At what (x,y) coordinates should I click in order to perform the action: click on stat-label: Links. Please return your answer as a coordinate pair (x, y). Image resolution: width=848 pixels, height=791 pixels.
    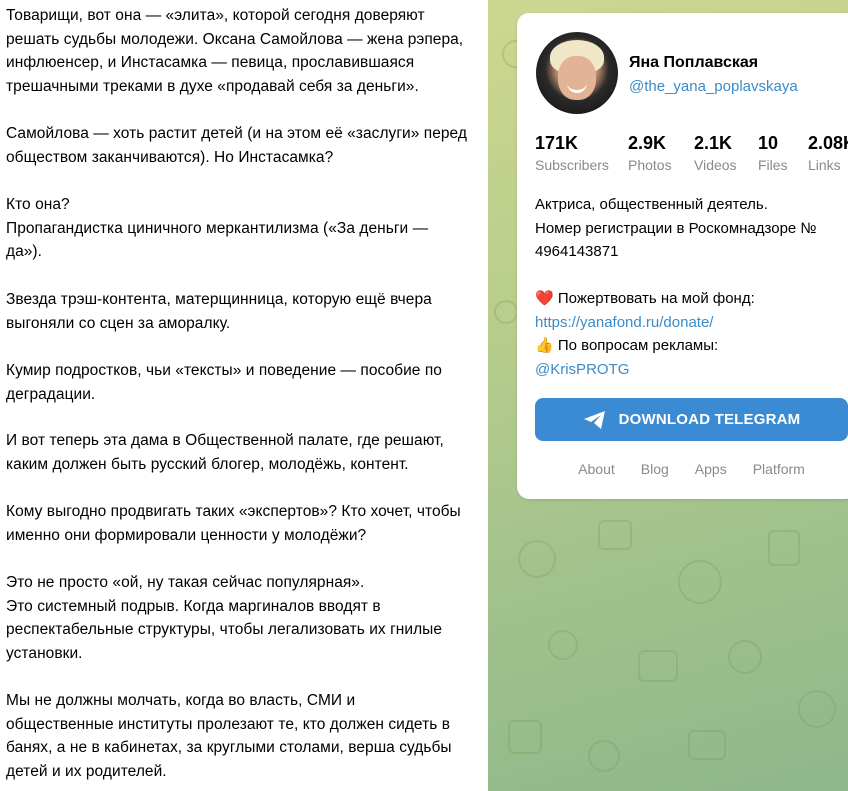
    Looking at the image, I should click on (824, 165).